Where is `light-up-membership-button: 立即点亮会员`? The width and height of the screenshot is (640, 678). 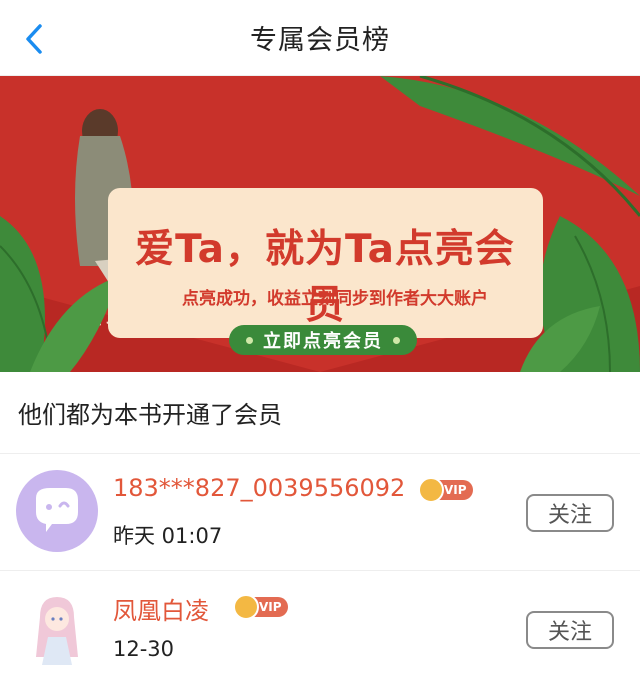
light-up-membership-button: 立即点亮会员 is located at coordinates (323, 340).